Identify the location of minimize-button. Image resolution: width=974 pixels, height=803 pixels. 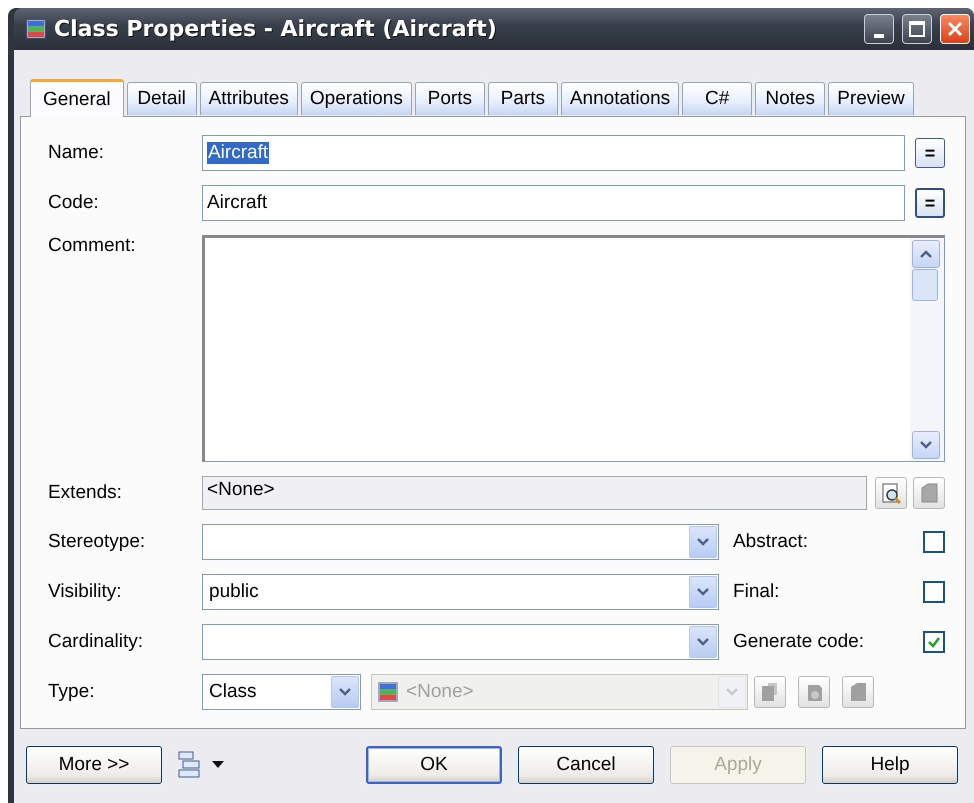
(879, 29).